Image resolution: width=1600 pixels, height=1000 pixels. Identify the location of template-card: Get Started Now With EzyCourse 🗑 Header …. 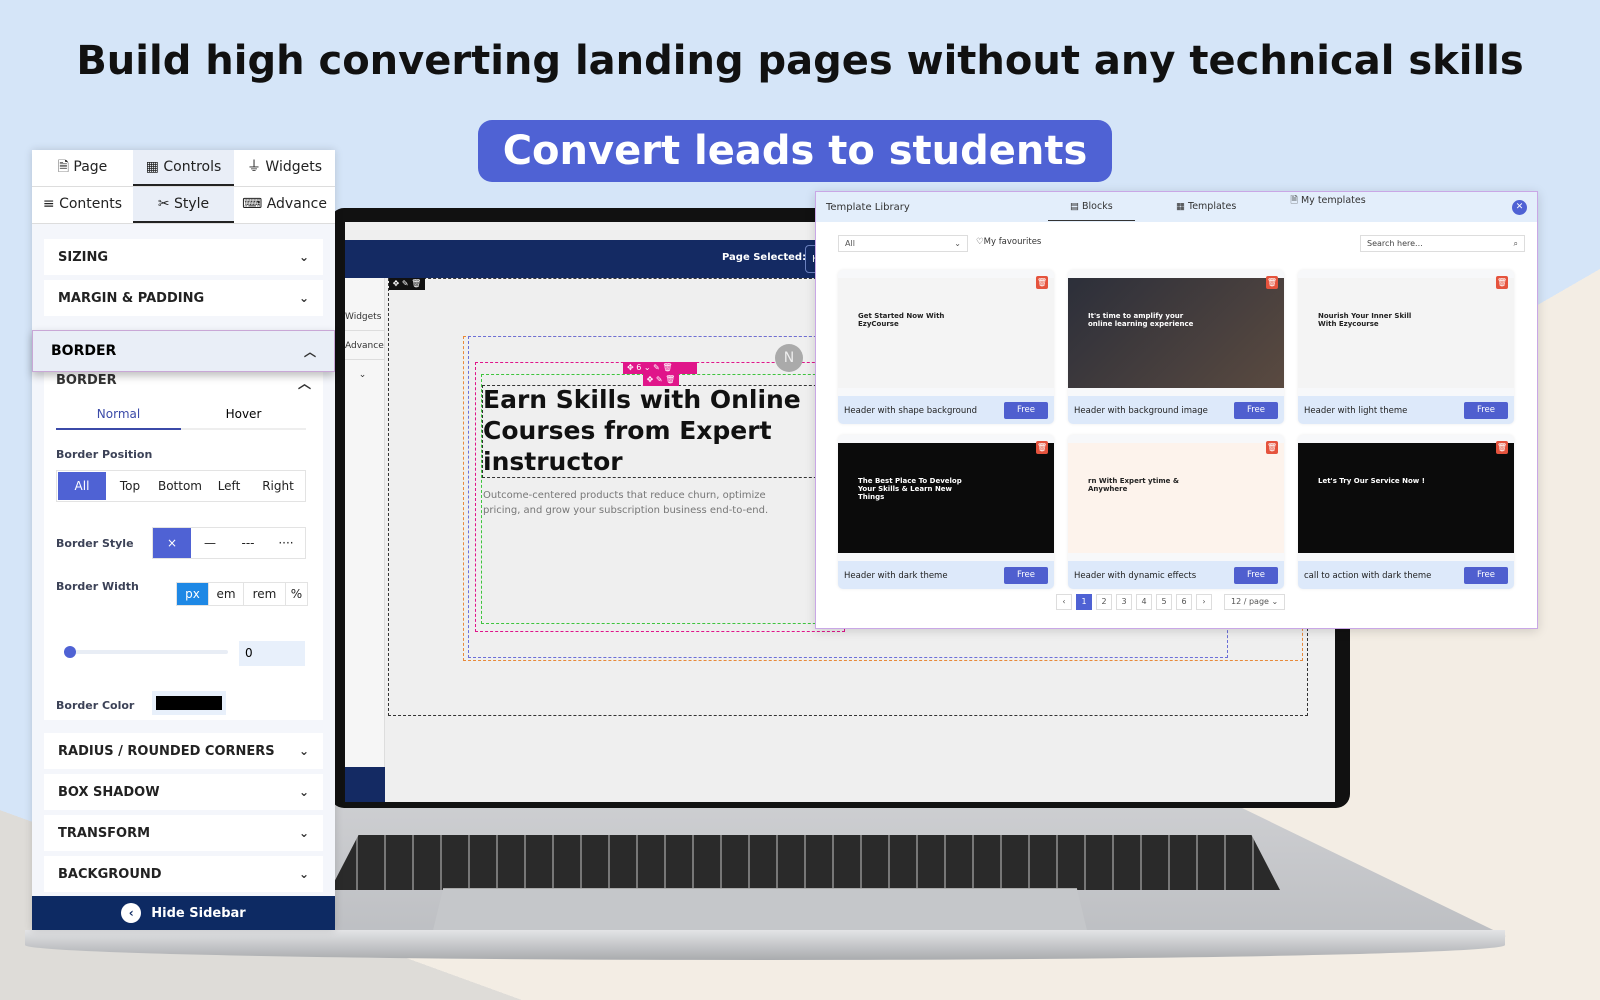
(946, 347).